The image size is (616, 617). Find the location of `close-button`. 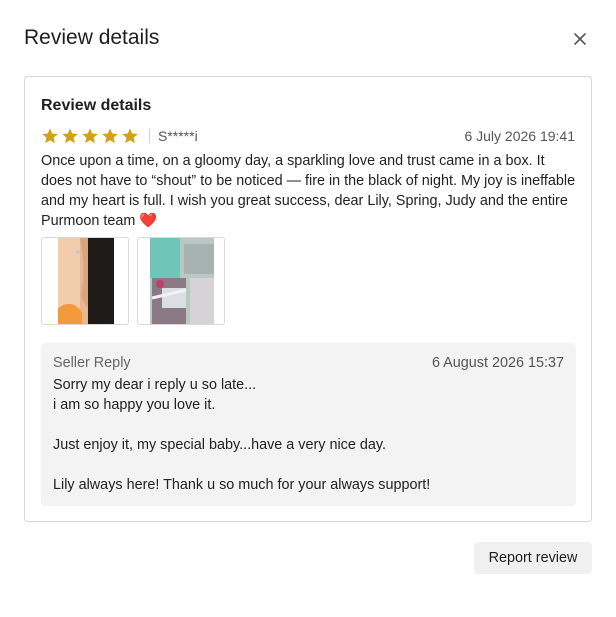

close-button is located at coordinates (580, 39).